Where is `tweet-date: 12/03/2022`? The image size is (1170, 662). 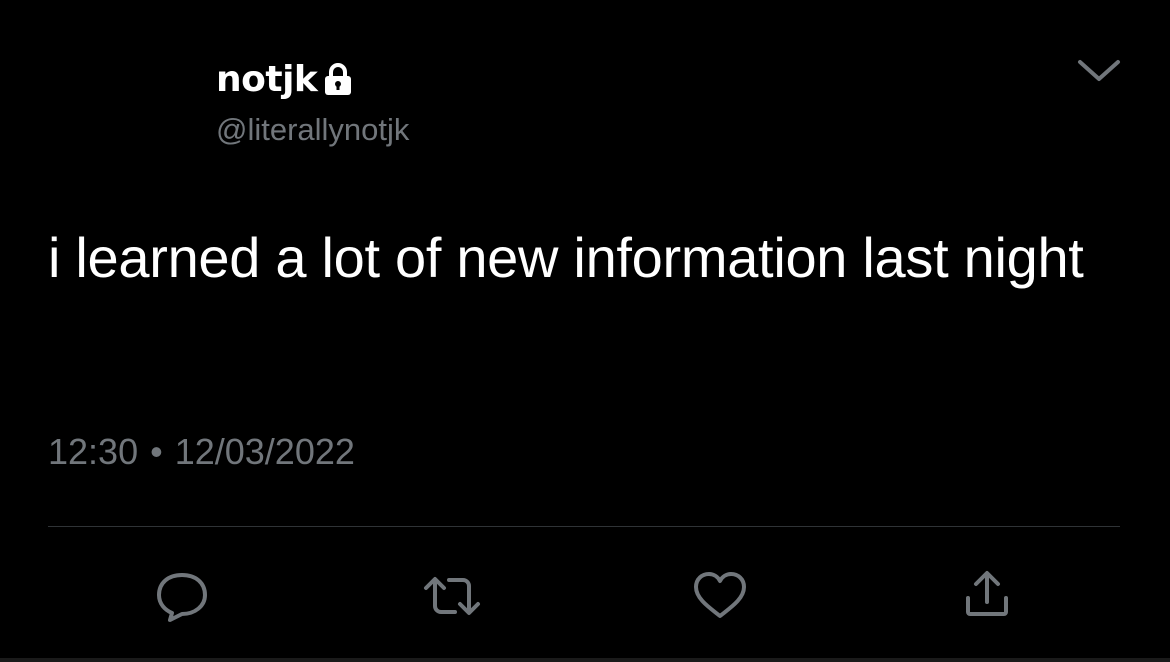
tweet-date: 12/03/2022 is located at coordinates (264, 451).